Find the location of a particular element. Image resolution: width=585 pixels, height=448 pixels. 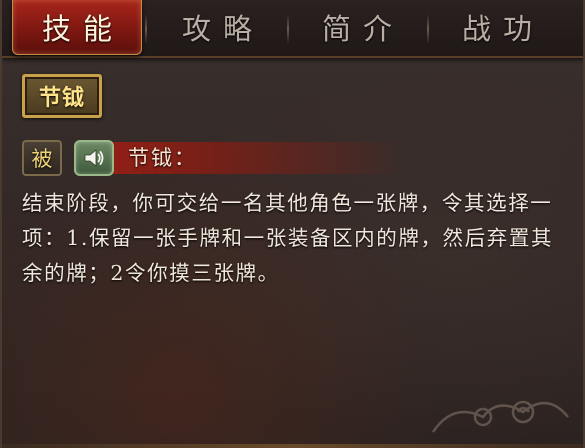

tab-intro: 简介 is located at coordinates (357, 27).